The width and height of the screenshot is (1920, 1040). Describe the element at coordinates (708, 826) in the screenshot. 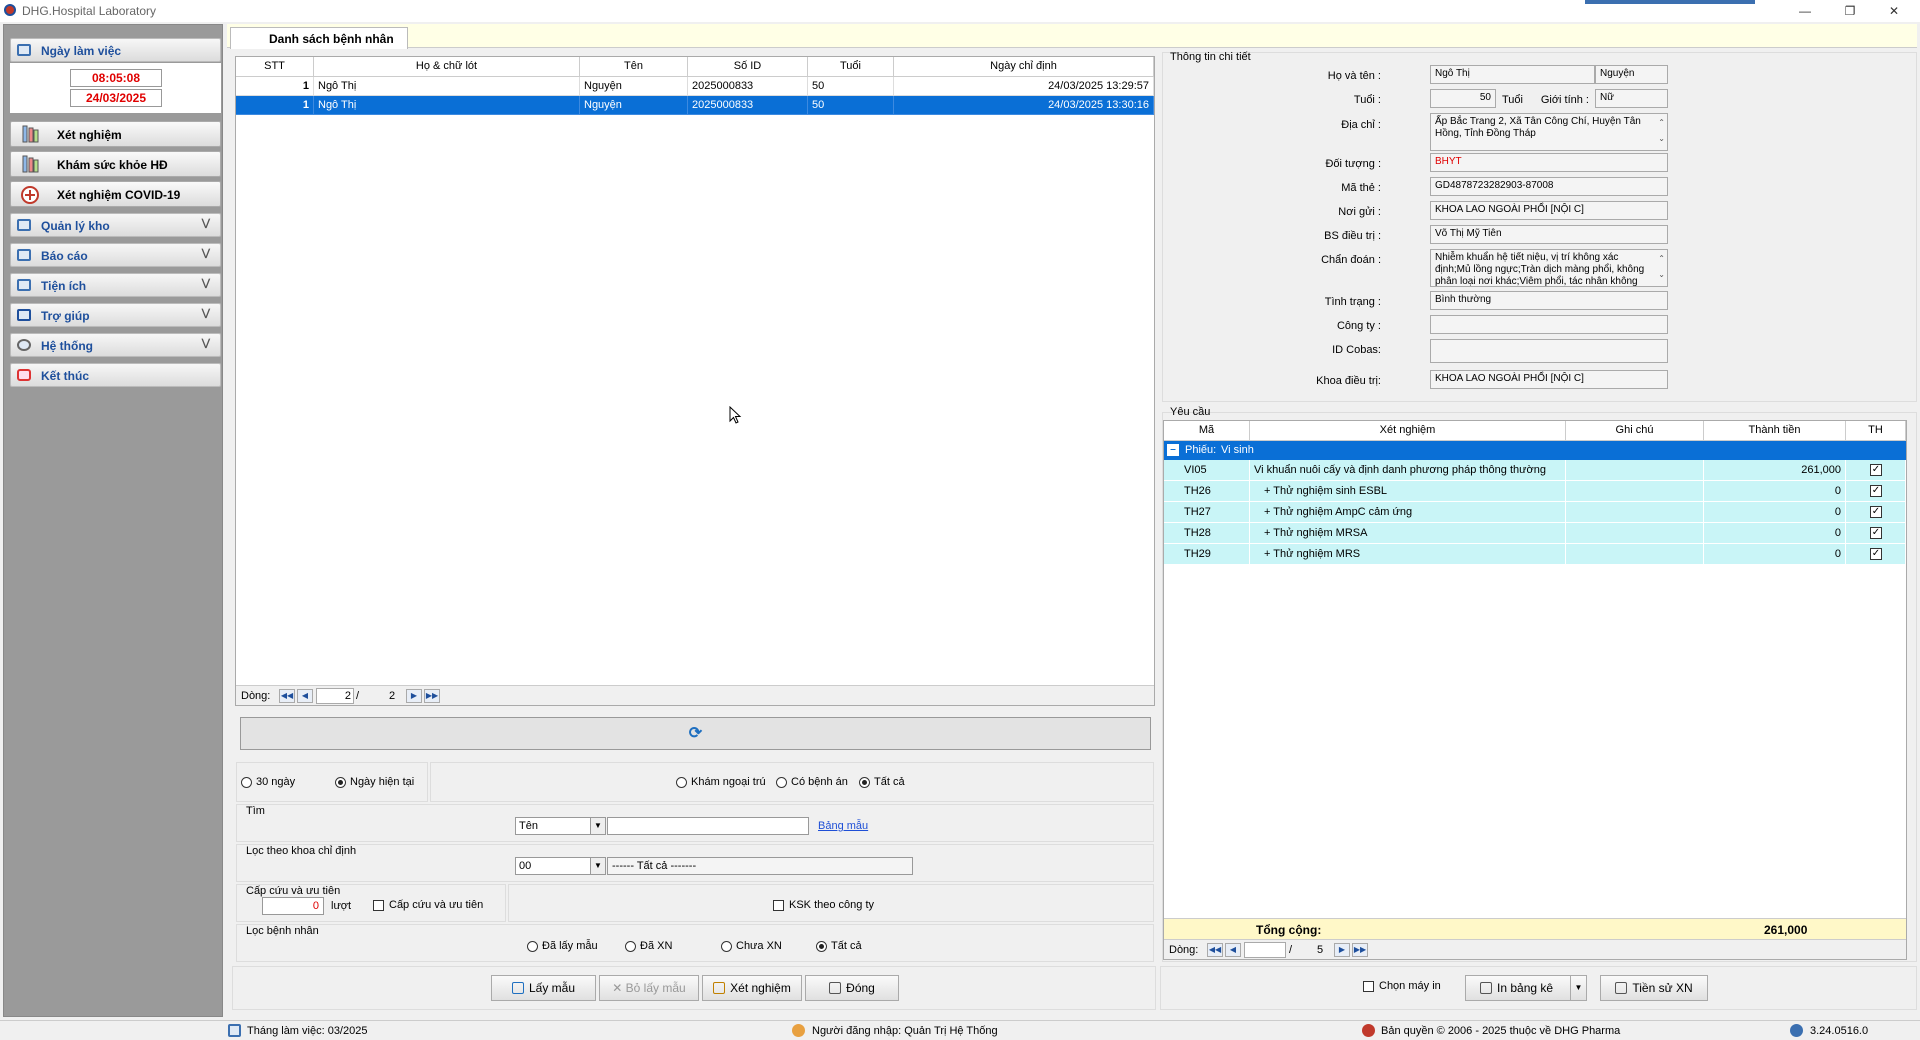

I see `search-input` at that location.